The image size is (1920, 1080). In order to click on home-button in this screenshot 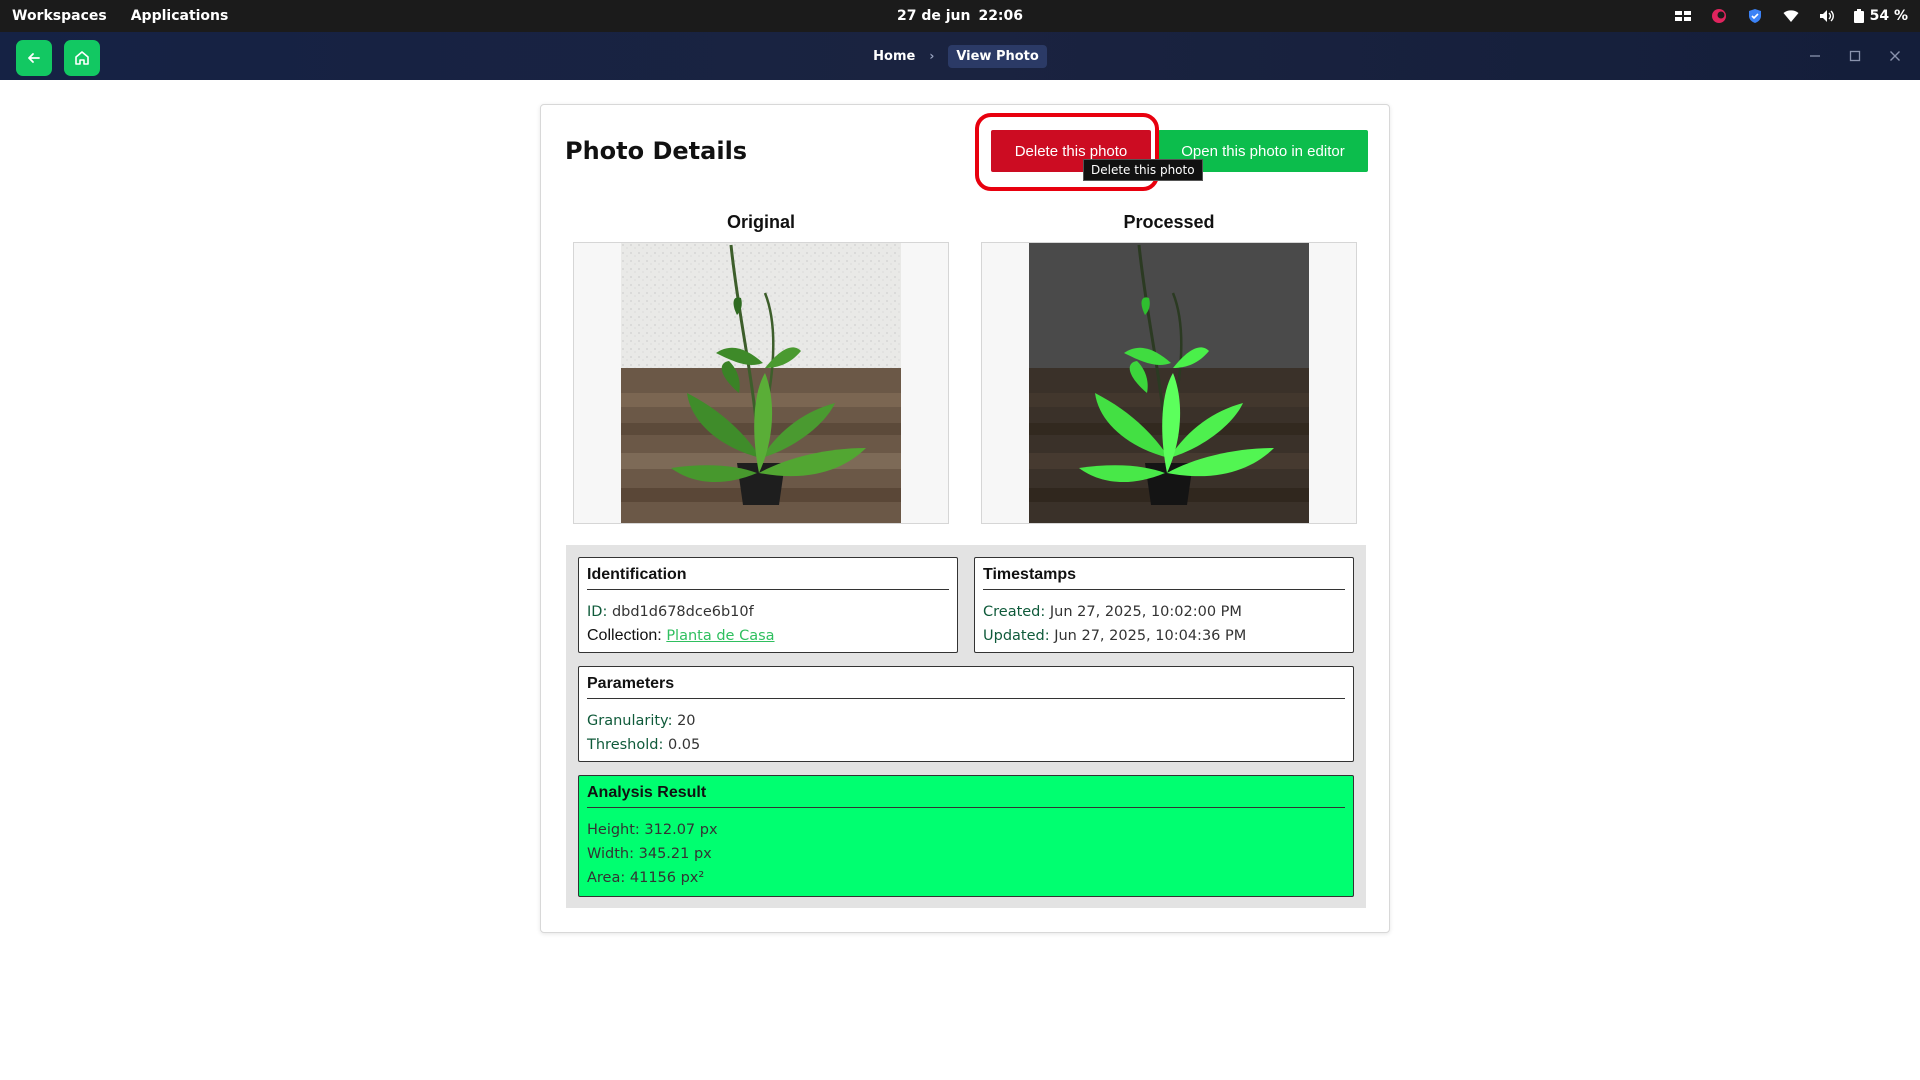, I will do `click(82, 58)`.